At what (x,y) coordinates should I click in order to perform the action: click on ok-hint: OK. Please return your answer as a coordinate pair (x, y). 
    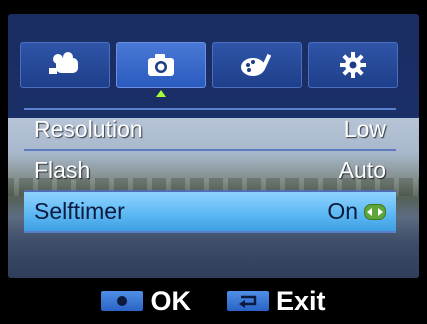
    Looking at the image, I should click on (146, 301).